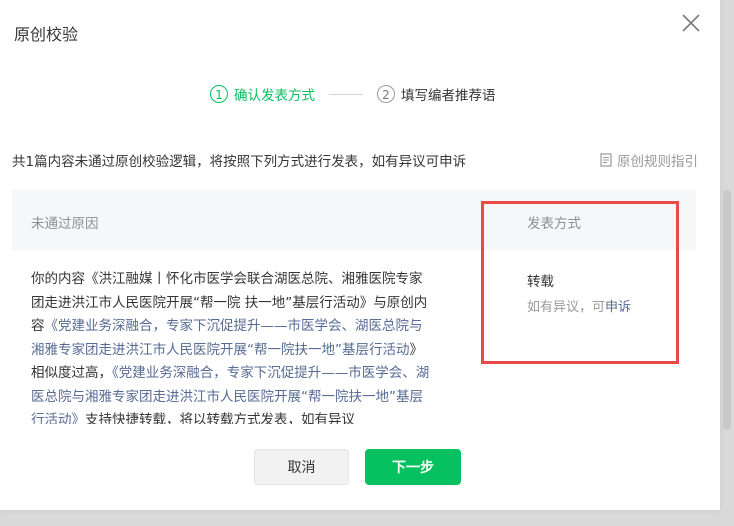 This screenshot has width=734, height=526. Describe the element at coordinates (657, 162) in the screenshot. I see `rules-guide-label: 原创规则指引` at that location.